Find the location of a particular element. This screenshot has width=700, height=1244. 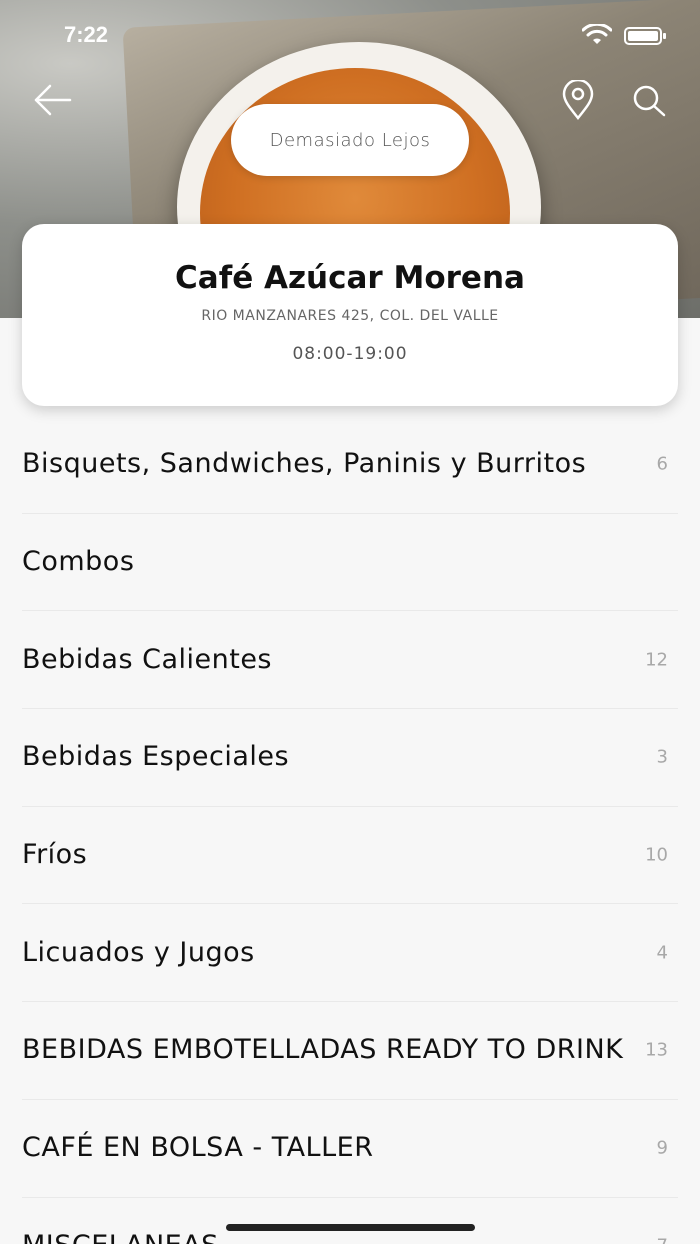

category-count: 9 is located at coordinates (662, 1148).